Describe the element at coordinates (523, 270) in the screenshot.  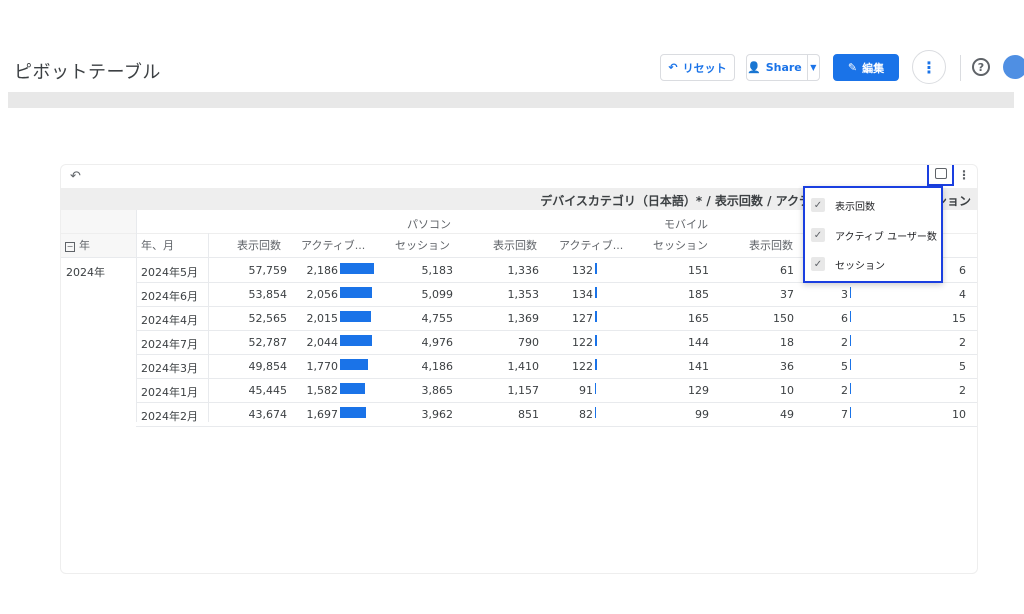
I see `mobile-views-cell: 1,336` at that location.